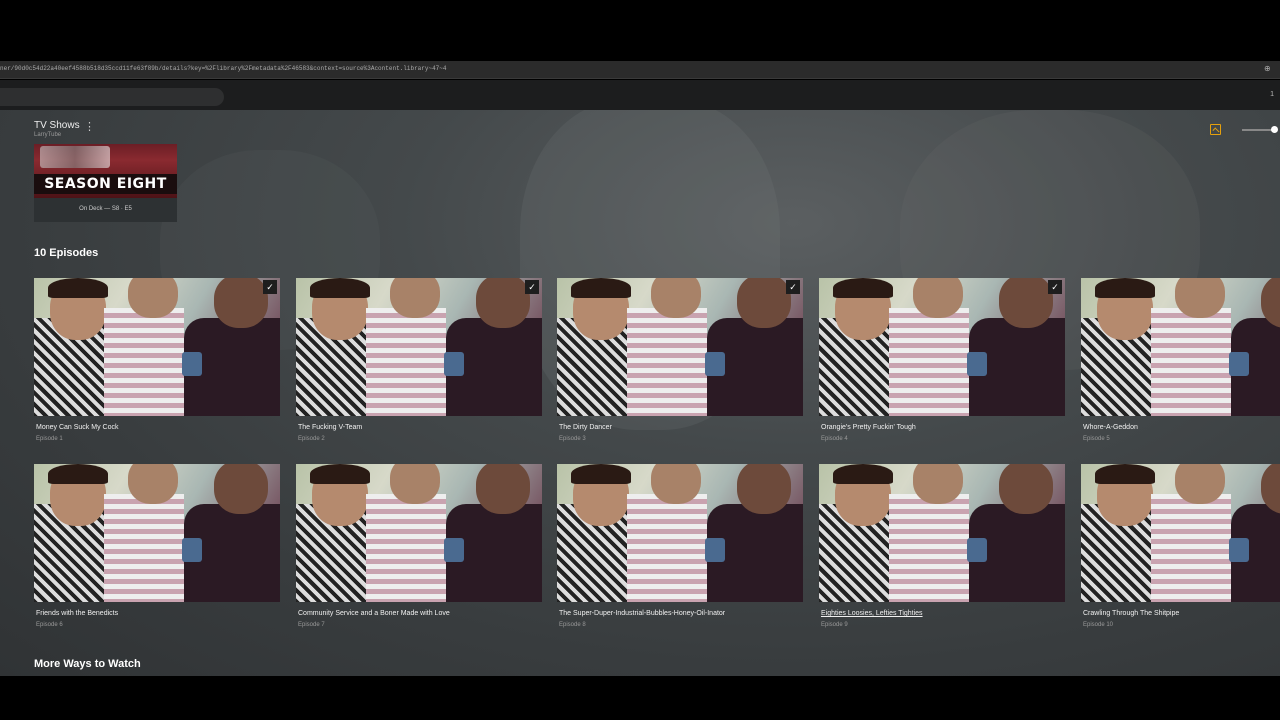 The height and width of the screenshot is (720, 1280). I want to click on episode-number: Episode 3, so click(572, 439).